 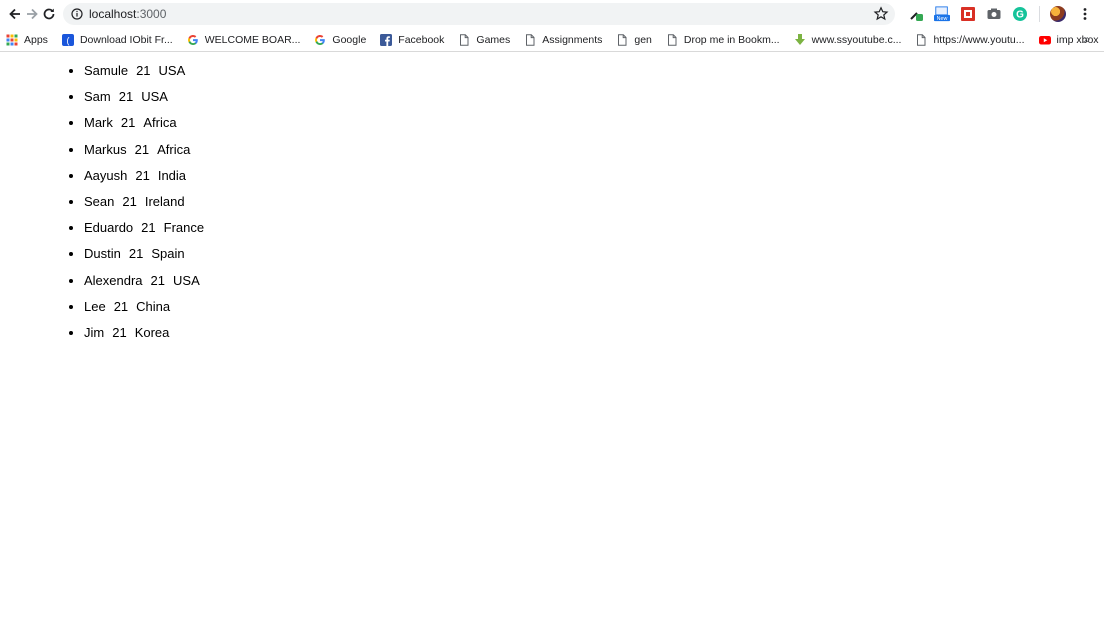 What do you see at coordinates (1077, 39) in the screenshot?
I see `bookmark-label: imp xbox` at bounding box center [1077, 39].